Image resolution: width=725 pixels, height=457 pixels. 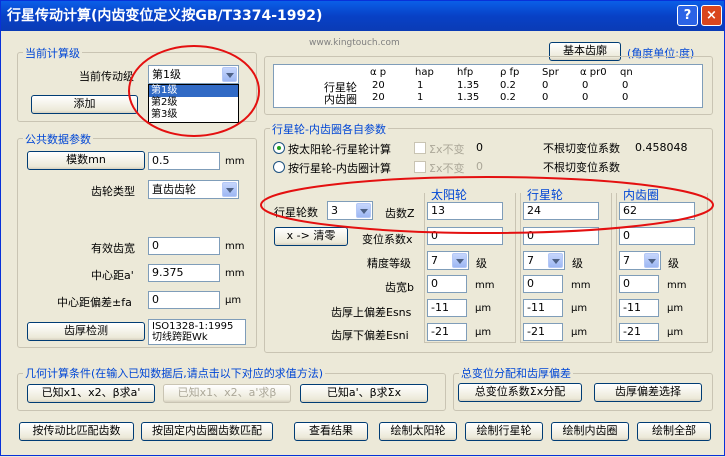 What do you see at coordinates (194, 91) in the screenshot?
I see `annotation-ellipse-stage` at bounding box center [194, 91].